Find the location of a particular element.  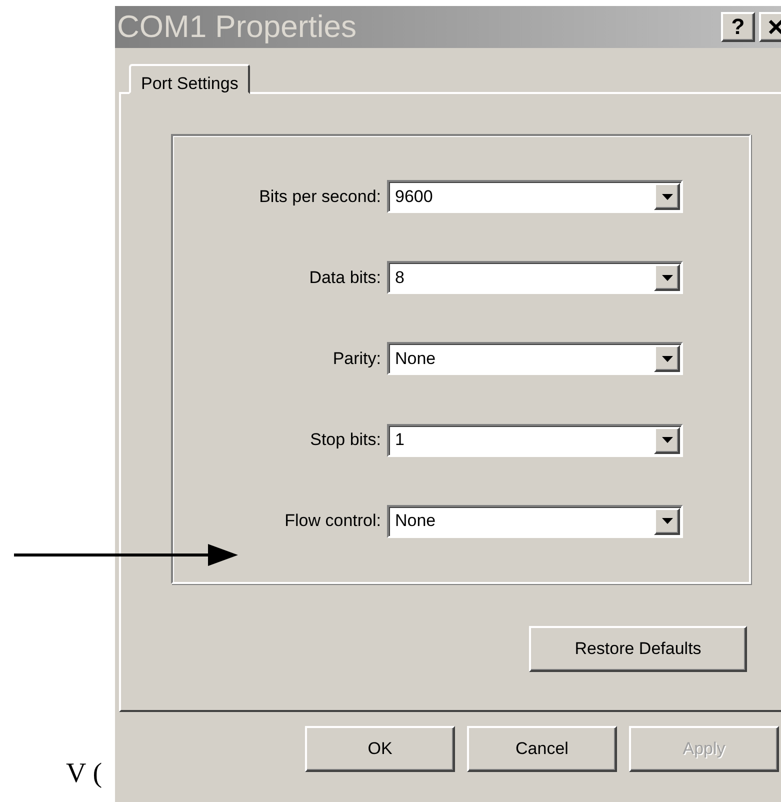

annotation-text: V ( is located at coordinates (84, 774).